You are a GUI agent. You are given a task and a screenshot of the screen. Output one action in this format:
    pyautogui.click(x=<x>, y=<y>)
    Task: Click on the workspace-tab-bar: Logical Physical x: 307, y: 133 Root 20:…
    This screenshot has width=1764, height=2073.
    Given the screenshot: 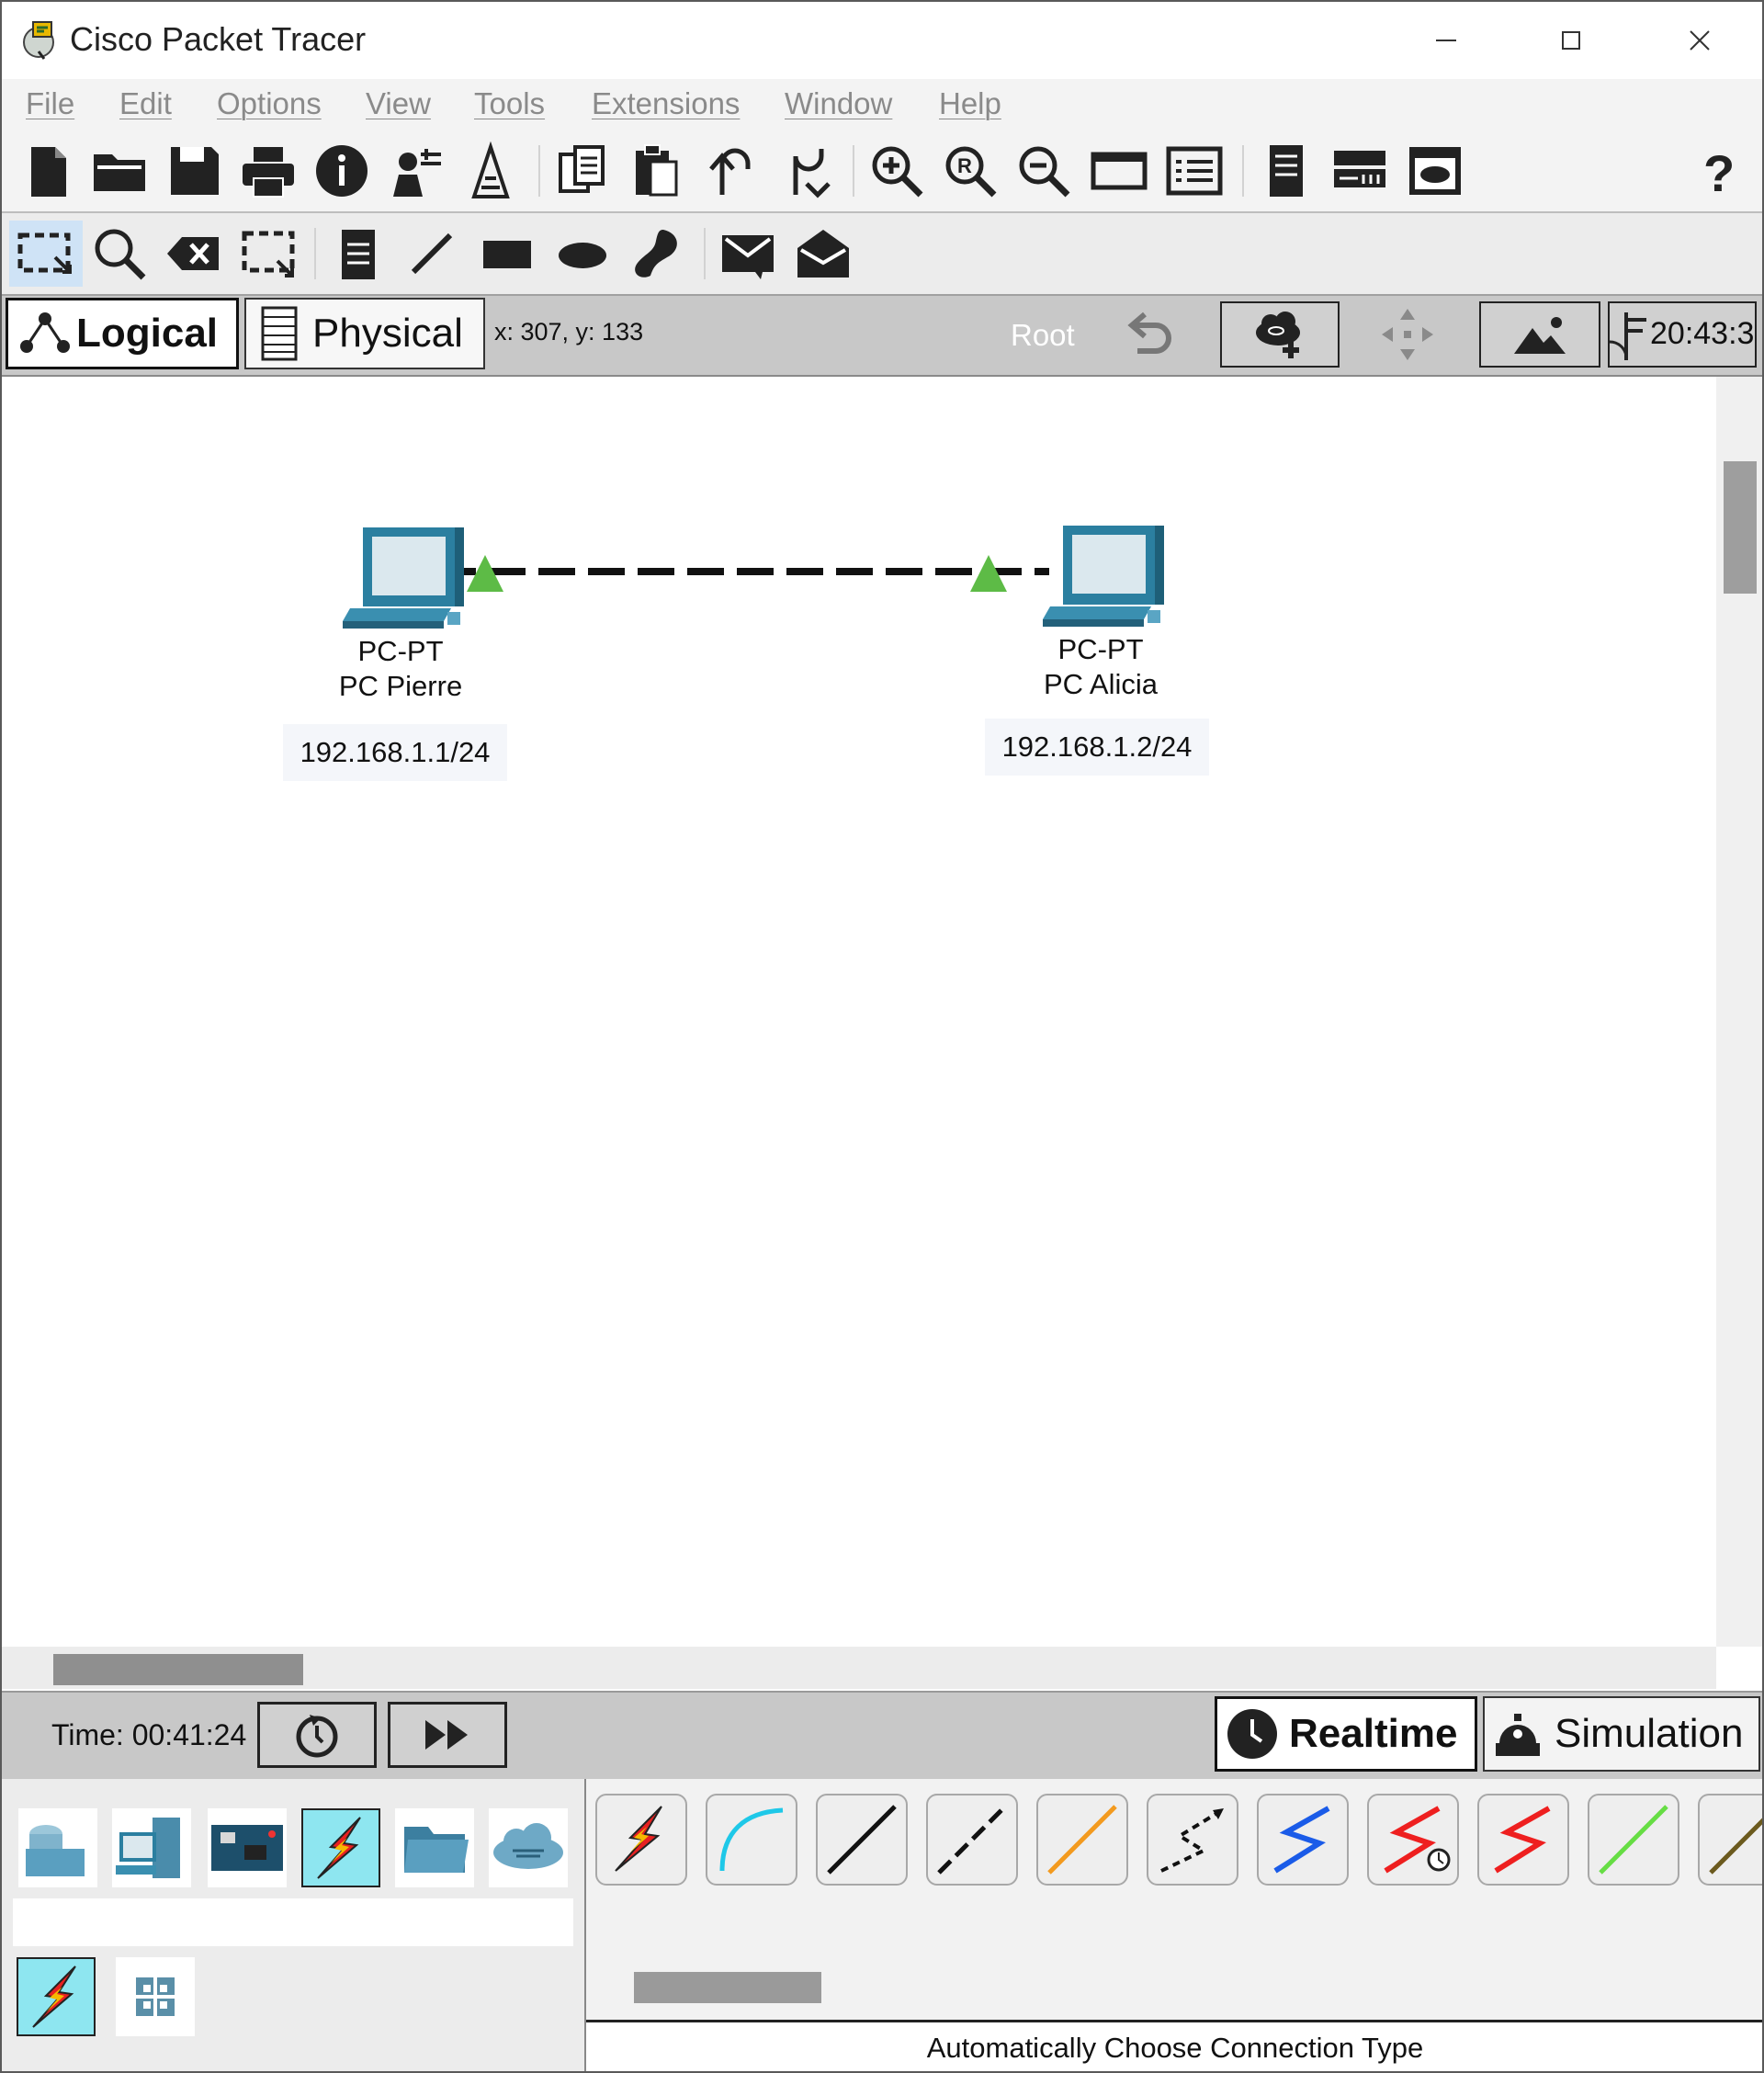 What is the action you would take?
    pyautogui.click(x=882, y=336)
    